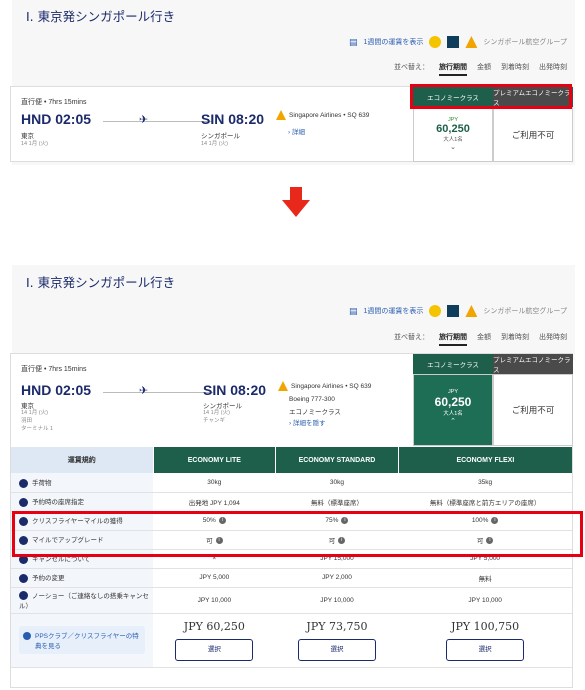 This screenshot has height=690, width=585. I want to click on cell: JPY 5,000, so click(214, 578).